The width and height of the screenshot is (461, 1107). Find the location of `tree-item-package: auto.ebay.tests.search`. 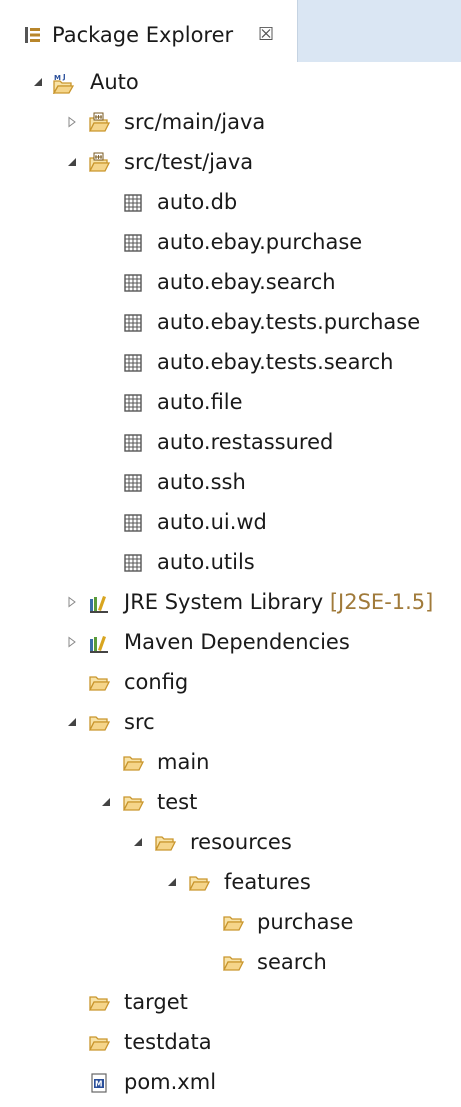

tree-item-package: auto.ebay.tests.search is located at coordinates (230, 362).